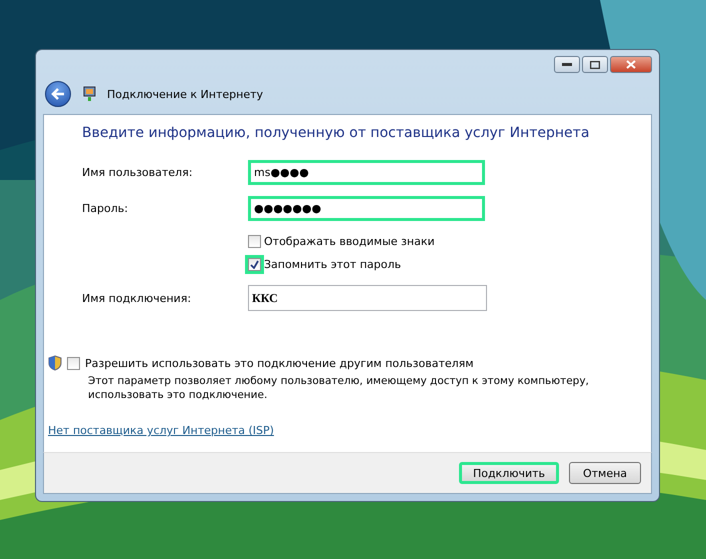 This screenshot has height=559, width=706. I want to click on input-field: ms●●●●, so click(366, 172).